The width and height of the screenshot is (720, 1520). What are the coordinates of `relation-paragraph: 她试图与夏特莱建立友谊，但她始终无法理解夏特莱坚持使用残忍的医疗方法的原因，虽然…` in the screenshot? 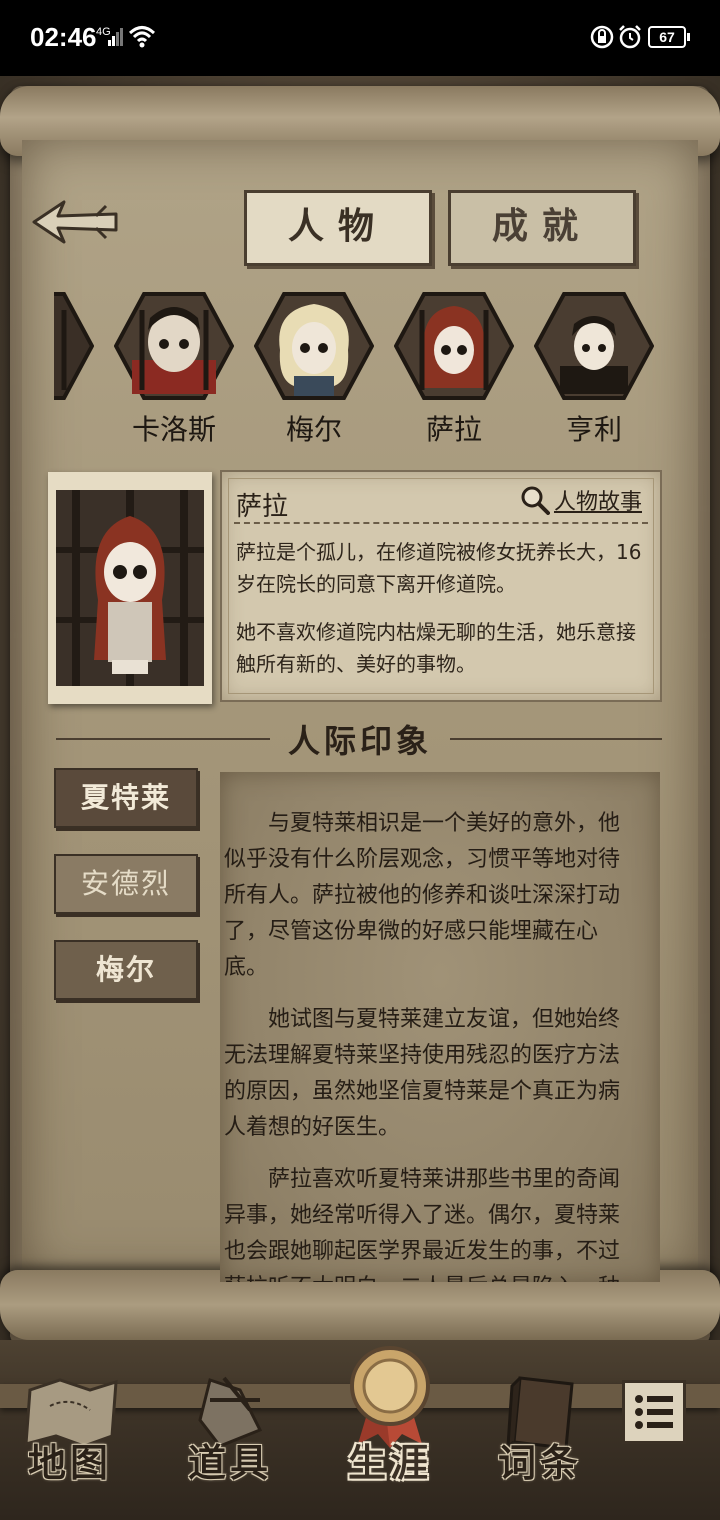 It's located at (422, 1073).